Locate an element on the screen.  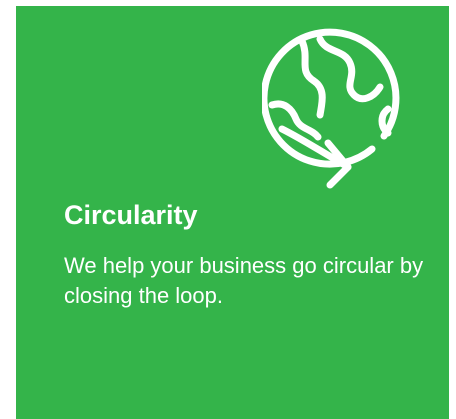
globe-arrow-icon is located at coordinates (331, 108).